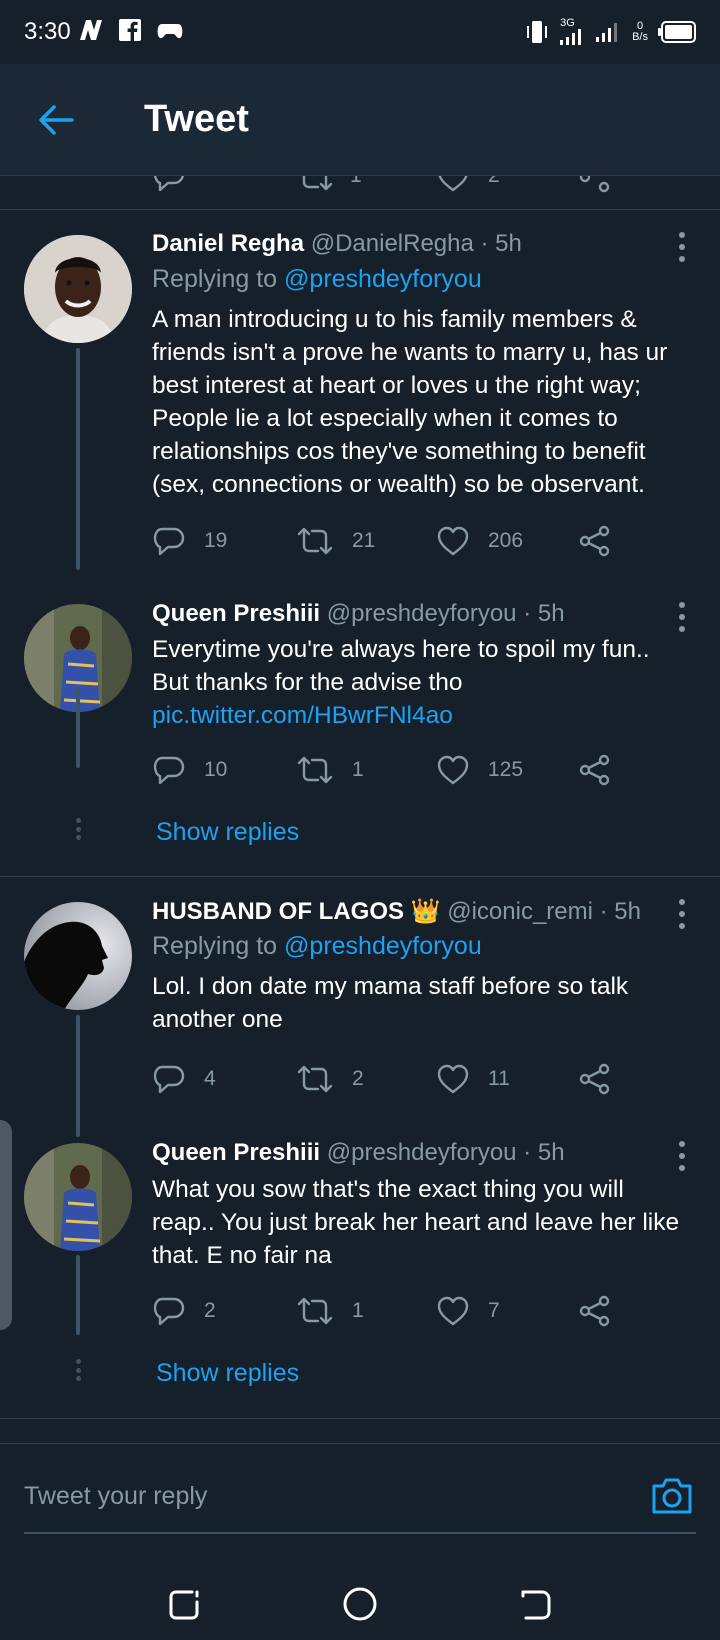 The width and height of the screenshot is (720, 1640). What do you see at coordinates (196, 119) in the screenshot?
I see `page-title: Tweet` at bounding box center [196, 119].